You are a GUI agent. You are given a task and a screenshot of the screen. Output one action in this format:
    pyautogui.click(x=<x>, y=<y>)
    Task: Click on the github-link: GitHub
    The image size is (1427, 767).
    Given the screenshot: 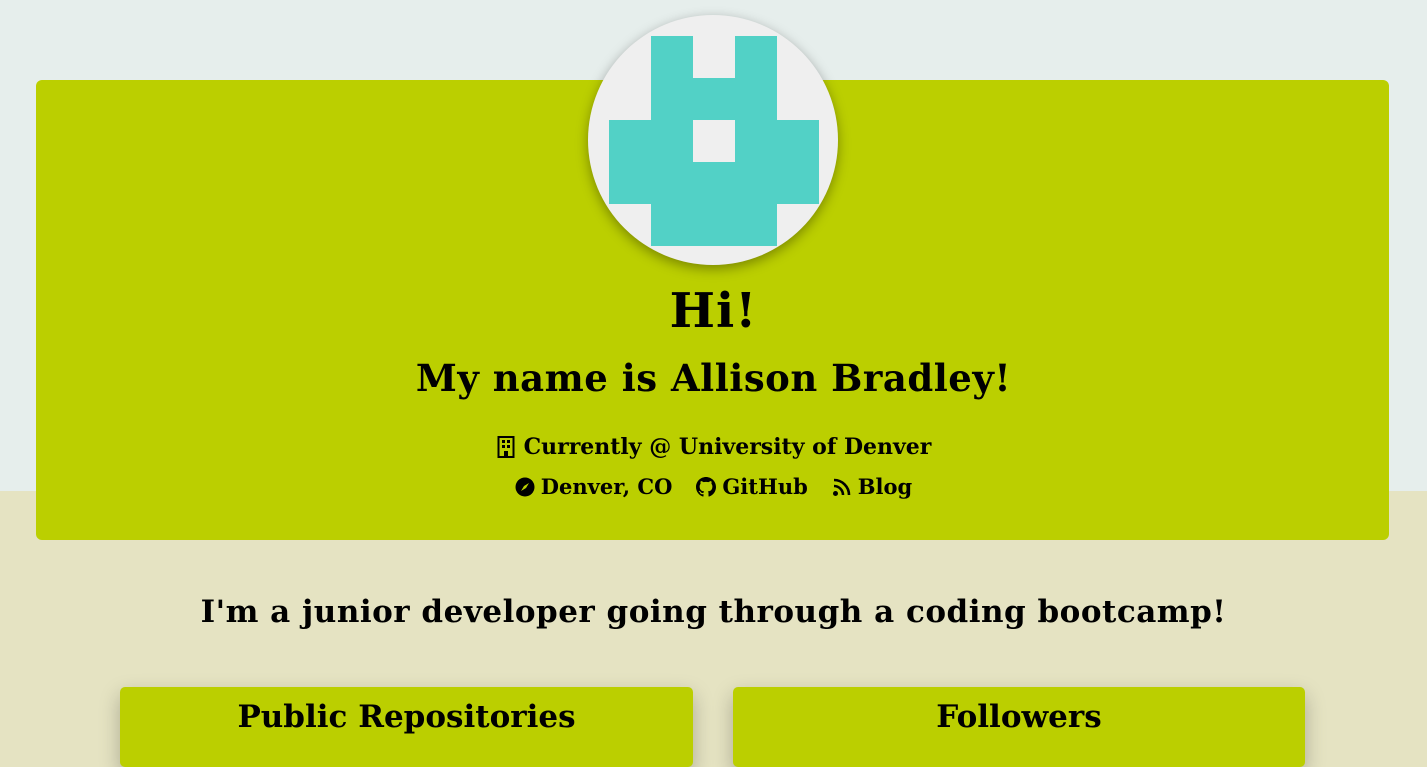 What is the action you would take?
    pyautogui.click(x=752, y=486)
    